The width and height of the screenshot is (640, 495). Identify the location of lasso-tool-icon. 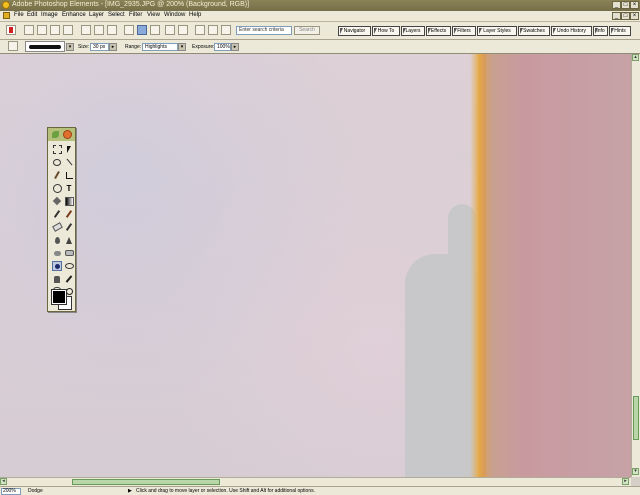
(57, 162).